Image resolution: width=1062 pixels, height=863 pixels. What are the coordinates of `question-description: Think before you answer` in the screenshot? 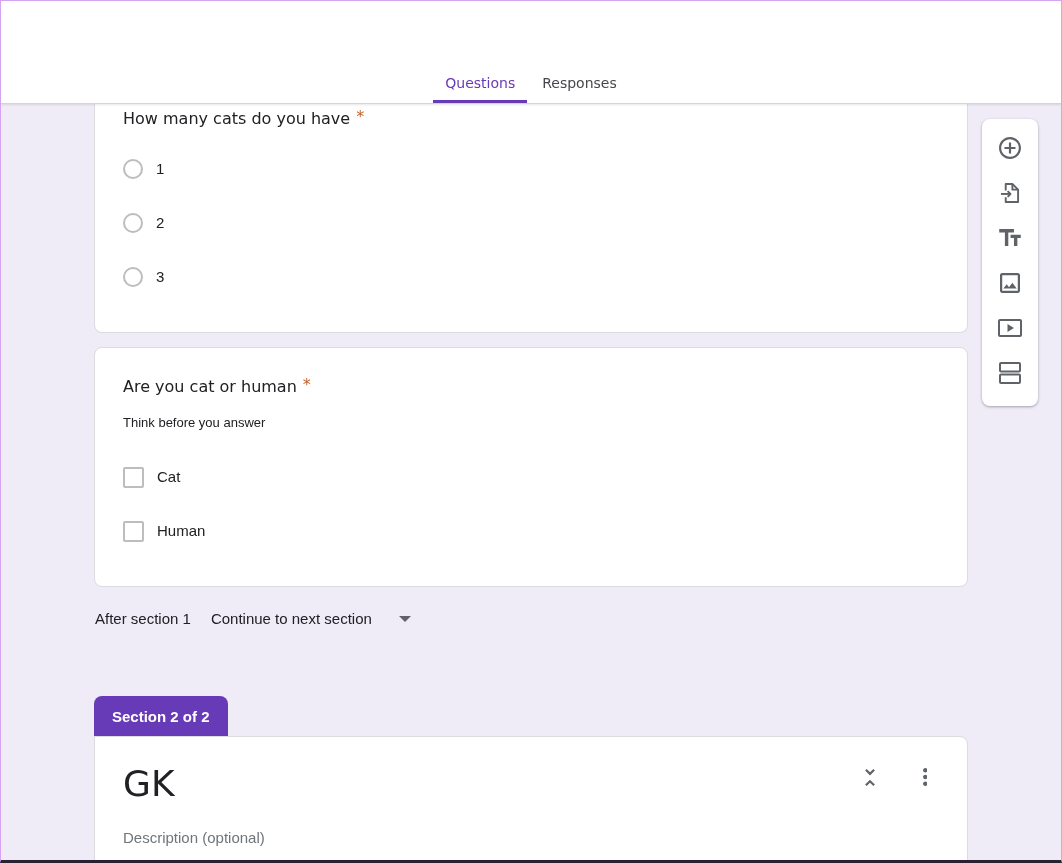 It's located at (195, 423).